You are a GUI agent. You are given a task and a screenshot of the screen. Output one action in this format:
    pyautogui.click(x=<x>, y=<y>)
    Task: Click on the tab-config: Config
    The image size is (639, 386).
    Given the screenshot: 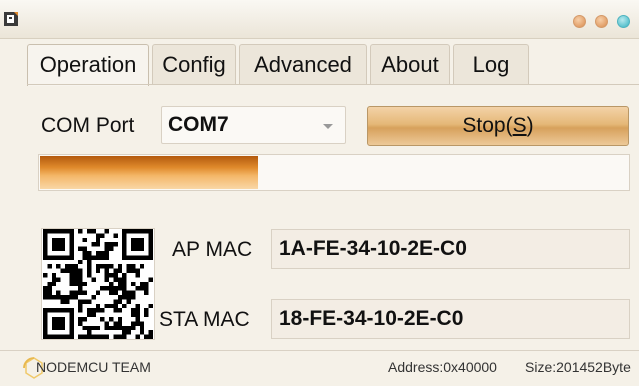 What is the action you would take?
    pyautogui.click(x=194, y=64)
    